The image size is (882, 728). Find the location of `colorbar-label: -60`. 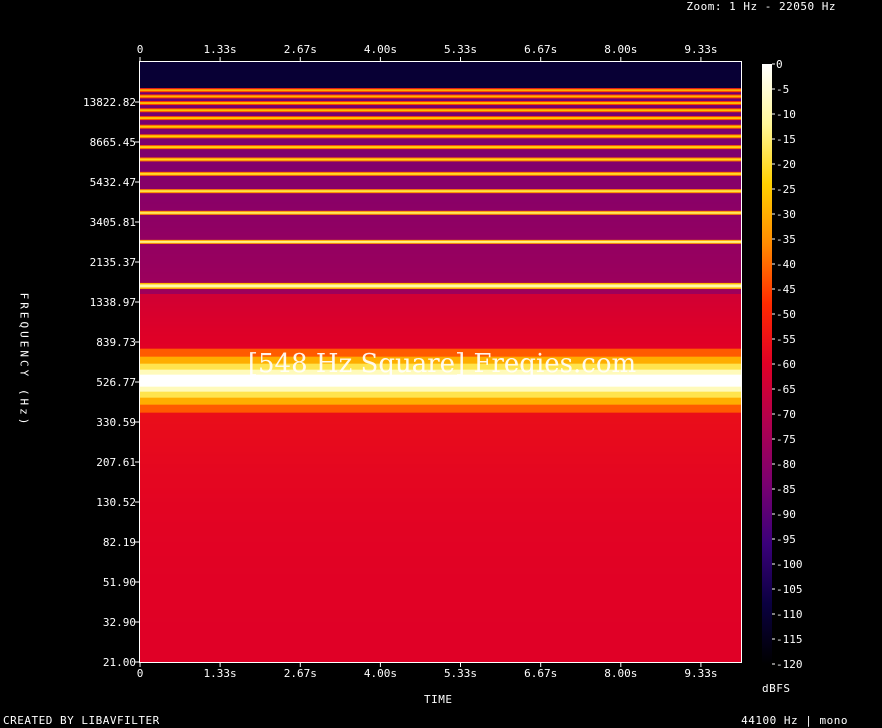

colorbar-label: -60 is located at coordinates (786, 364).